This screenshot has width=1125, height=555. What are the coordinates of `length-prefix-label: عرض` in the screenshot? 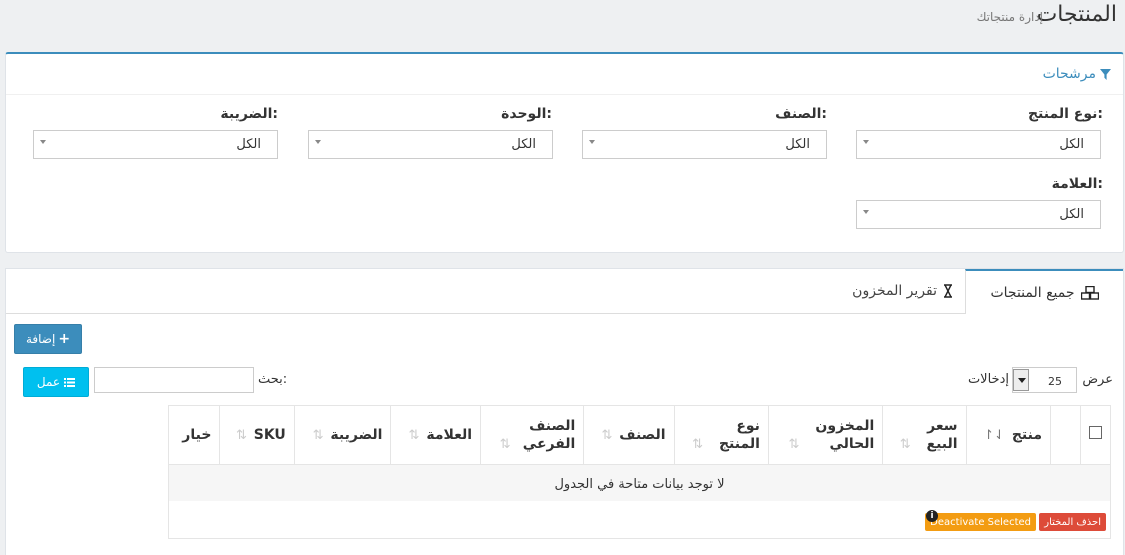 It's located at (1097, 379).